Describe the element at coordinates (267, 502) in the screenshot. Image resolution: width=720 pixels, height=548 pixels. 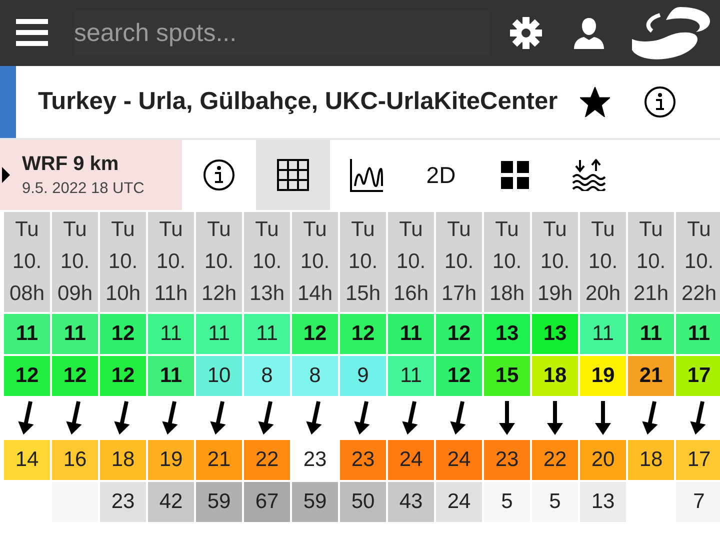
I see `cloud-cover-cell: 67` at that location.